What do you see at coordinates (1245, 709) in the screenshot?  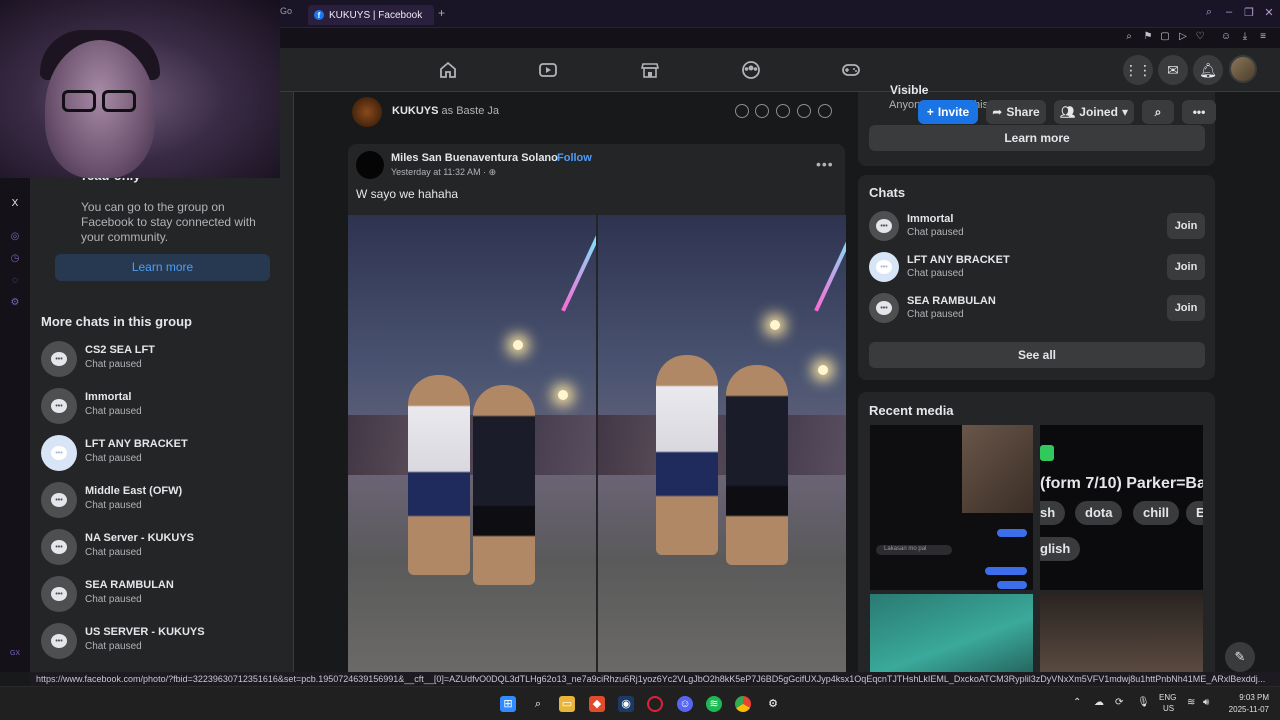 I see `clock-date: 2025-11-07` at bounding box center [1245, 709].